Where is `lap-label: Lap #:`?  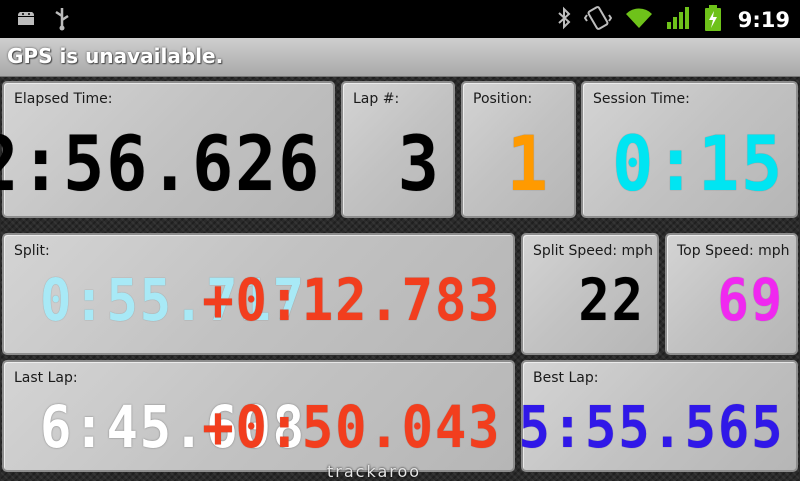 lap-label: Lap #: is located at coordinates (376, 99).